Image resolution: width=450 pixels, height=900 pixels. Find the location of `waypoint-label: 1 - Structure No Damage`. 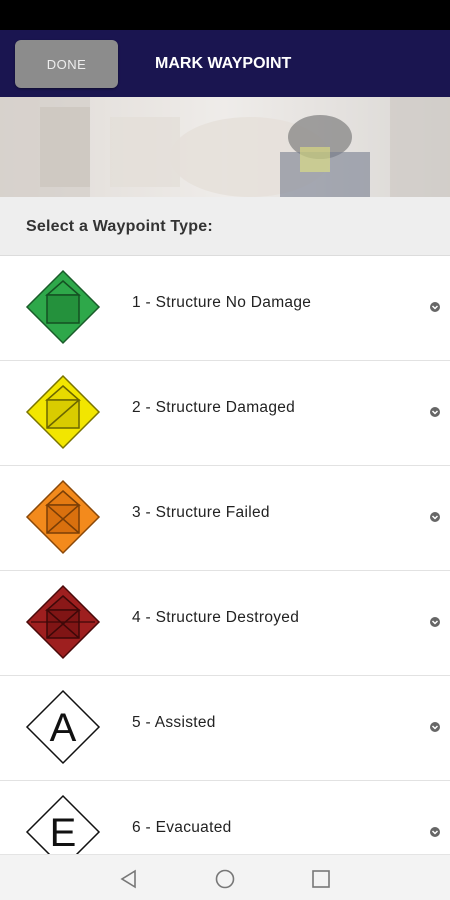

waypoint-label: 1 - Structure No Damage is located at coordinates (222, 302).